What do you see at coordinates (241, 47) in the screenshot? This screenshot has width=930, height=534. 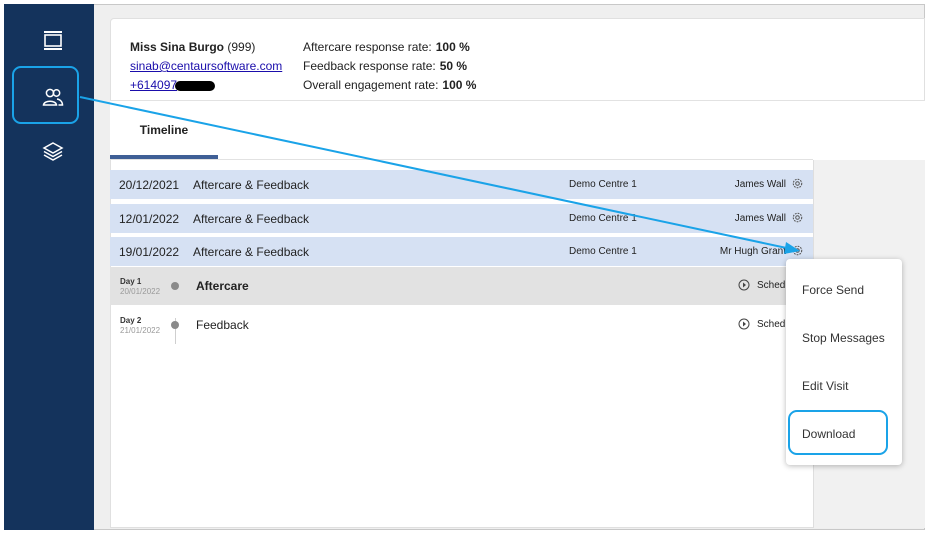 I see `patient-id: (999)` at bounding box center [241, 47].